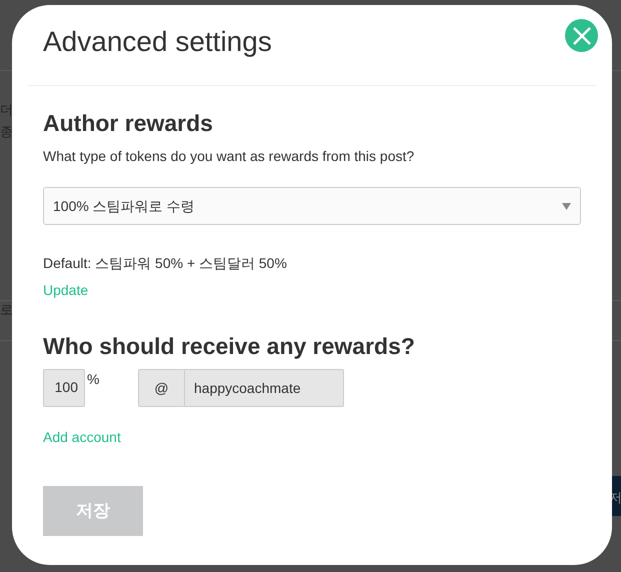 The width and height of the screenshot is (621, 572). I want to click on section-heading: Author rewards, so click(128, 123).